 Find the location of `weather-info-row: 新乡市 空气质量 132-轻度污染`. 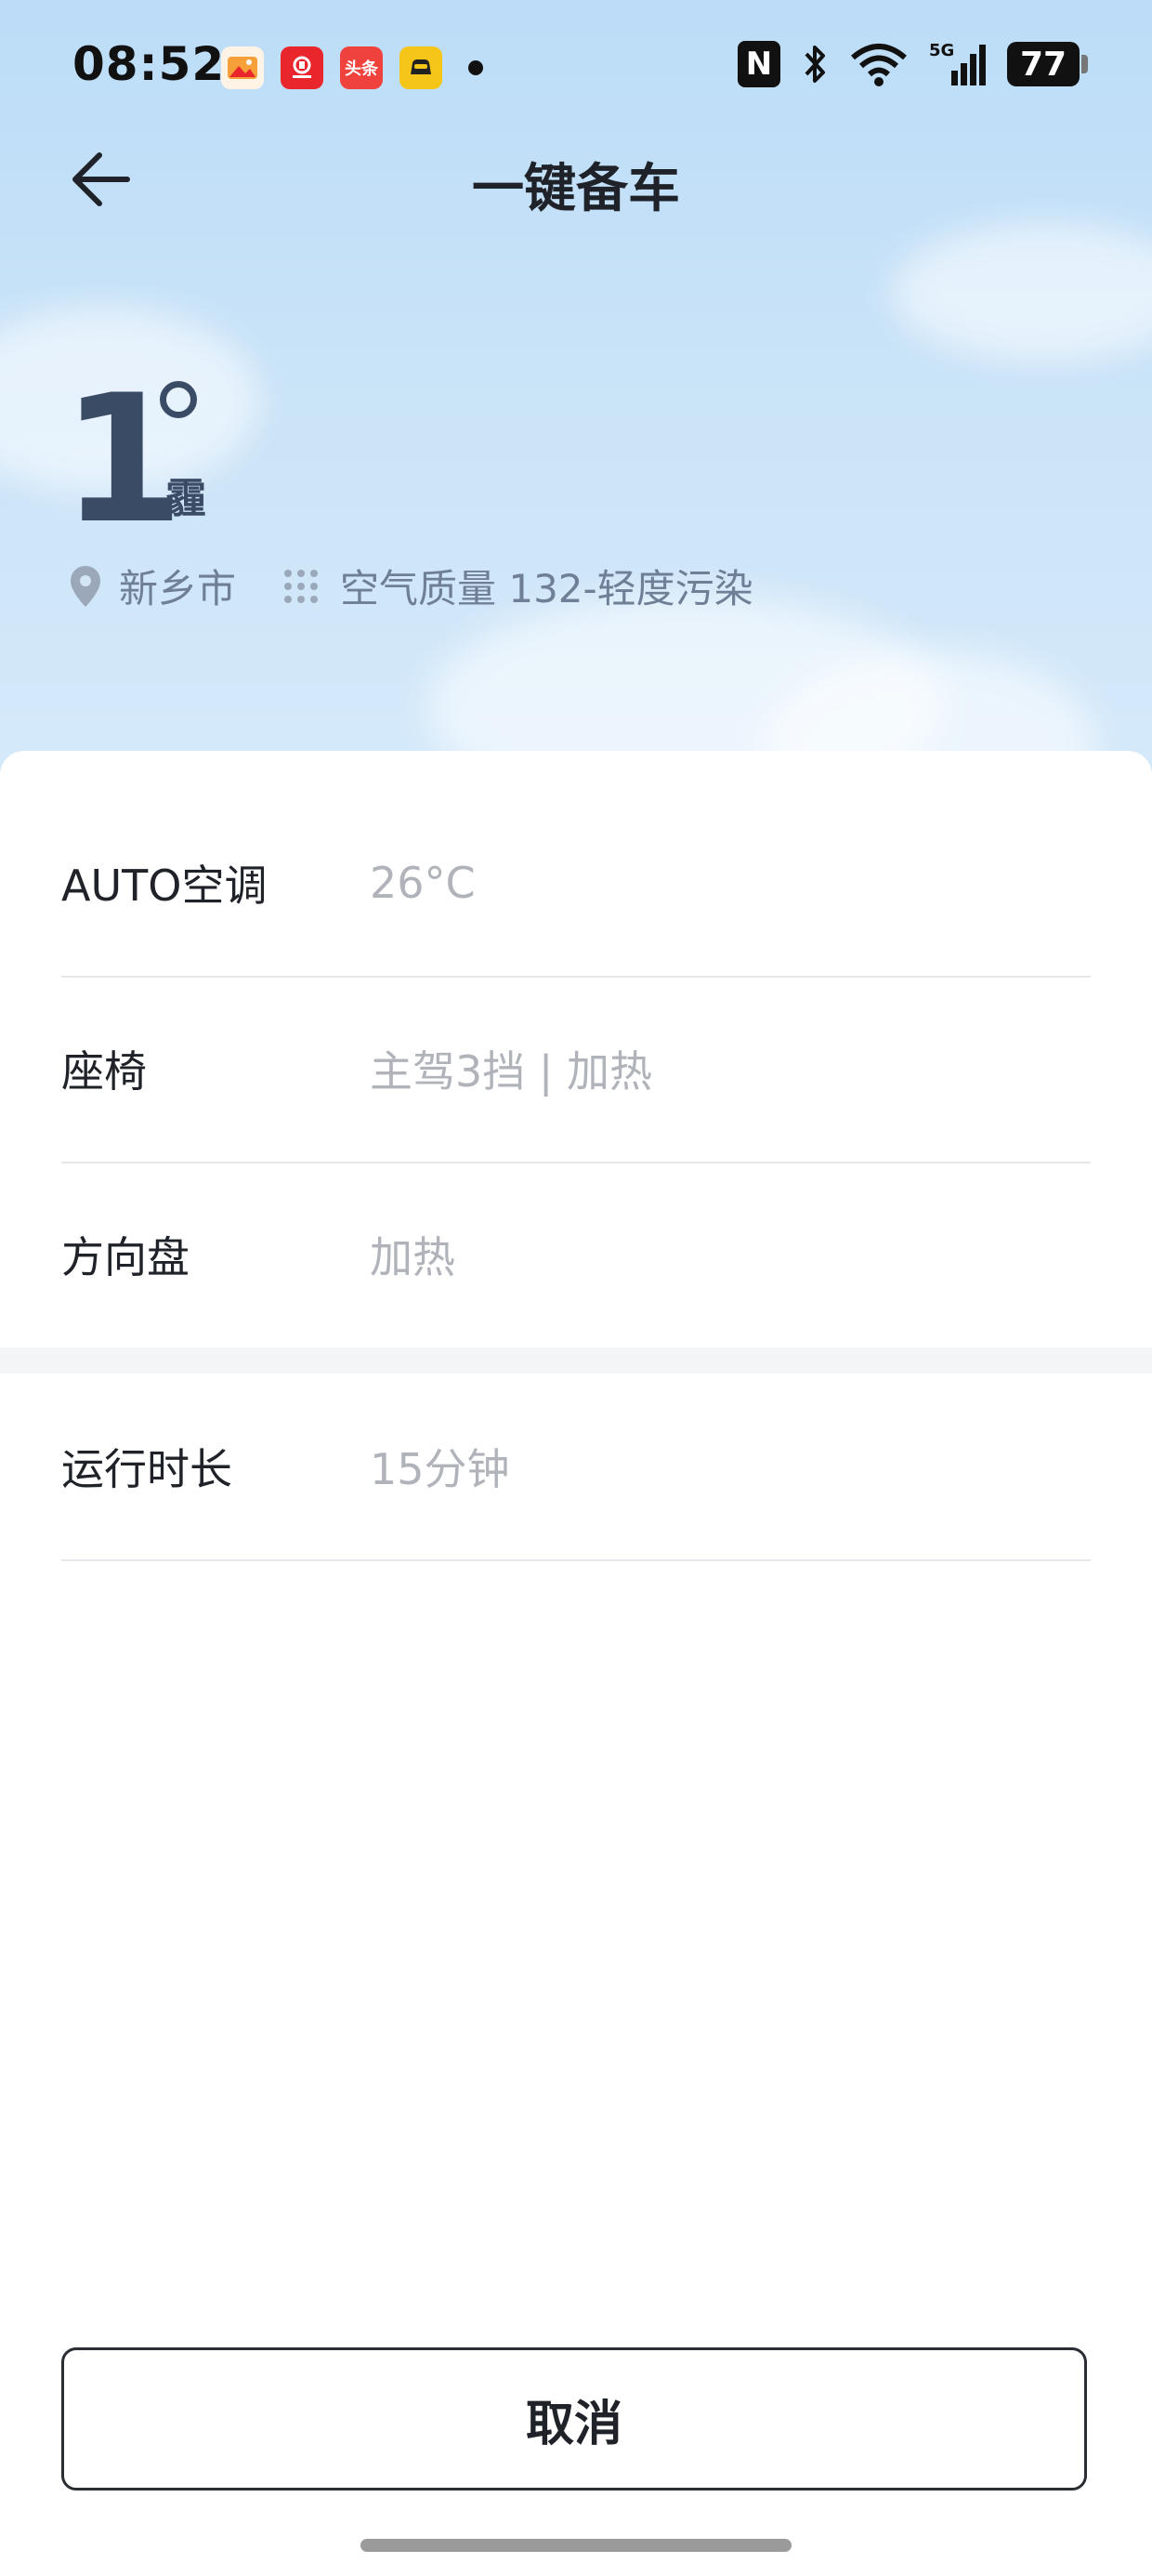

weather-info-row: 新乡市 空气质量 132-轻度污染 is located at coordinates (410, 586).